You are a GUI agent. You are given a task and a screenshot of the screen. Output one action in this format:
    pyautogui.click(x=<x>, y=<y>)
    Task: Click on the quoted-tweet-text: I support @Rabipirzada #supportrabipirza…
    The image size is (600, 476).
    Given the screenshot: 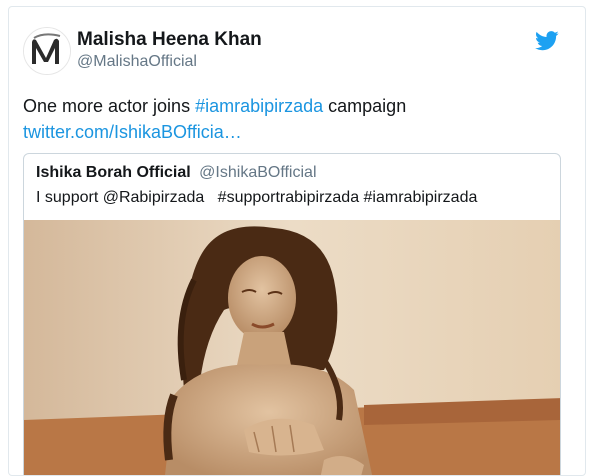 What is the action you would take?
    pyautogui.click(x=257, y=197)
    